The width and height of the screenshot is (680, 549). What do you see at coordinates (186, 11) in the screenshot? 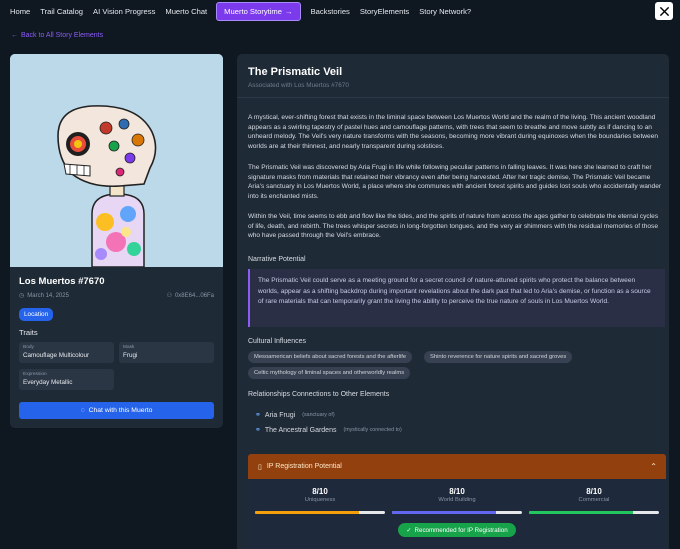
I see `nav-muerto-chat: Muerto Chat` at bounding box center [186, 11].